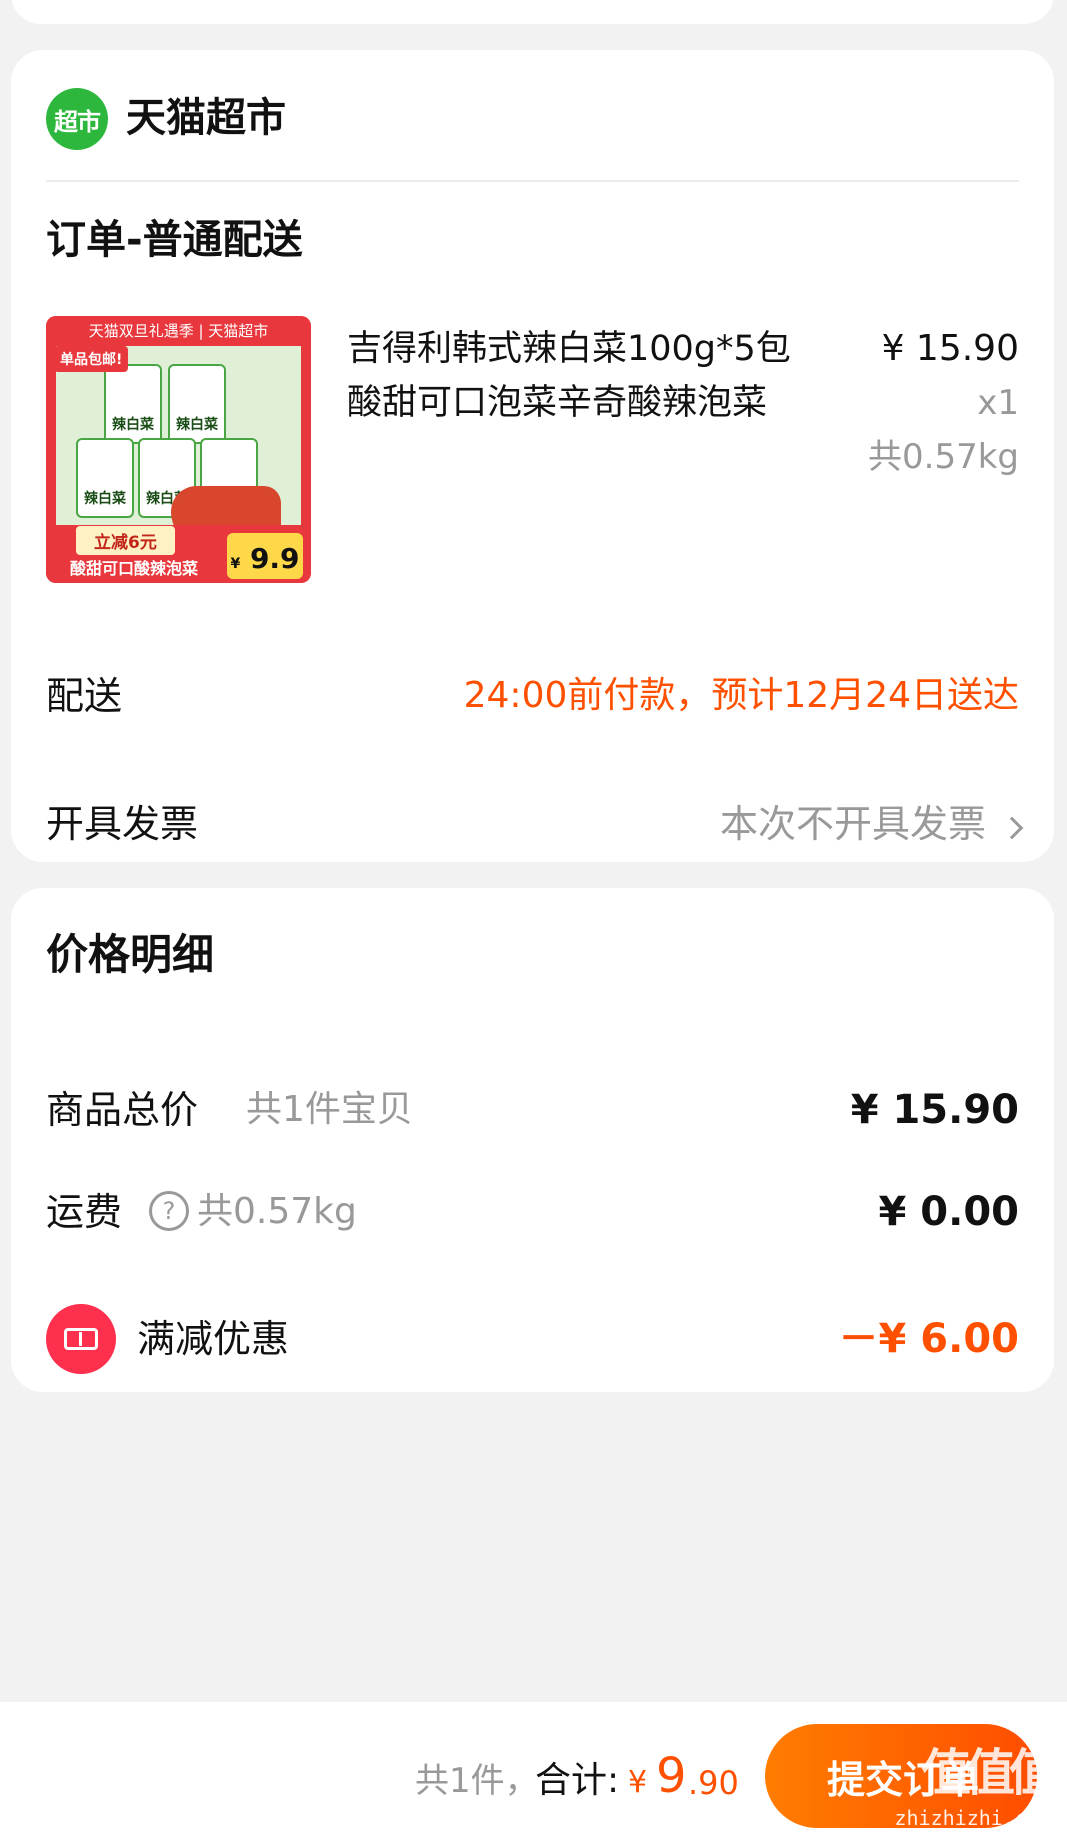 The width and height of the screenshot is (1067, 1834). Describe the element at coordinates (638, 1782) in the screenshot. I see `total-currency: ¥` at that location.